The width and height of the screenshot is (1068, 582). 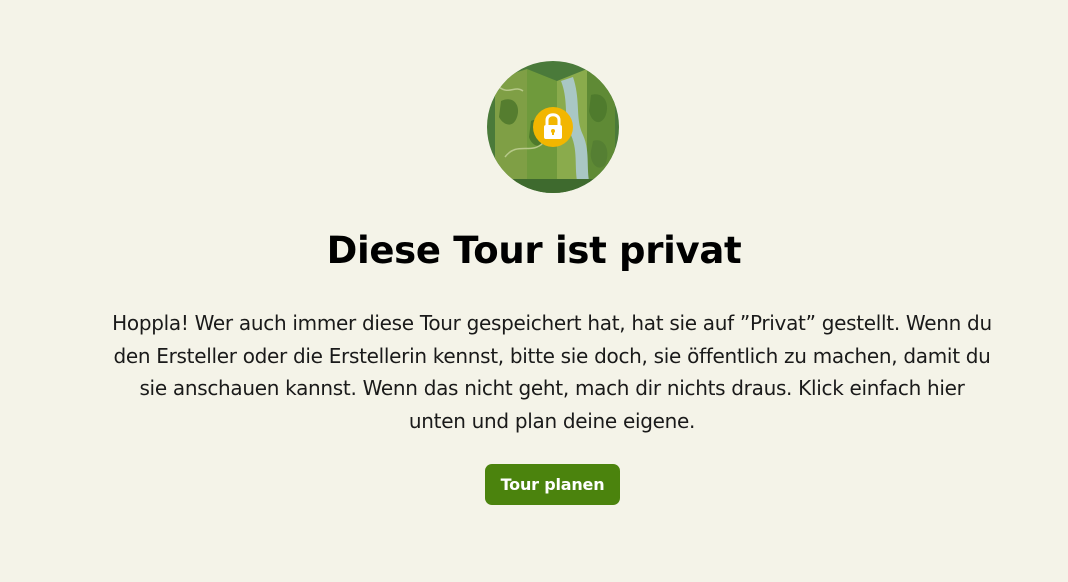 I want to click on private-map-illustration, so click(x=553, y=127).